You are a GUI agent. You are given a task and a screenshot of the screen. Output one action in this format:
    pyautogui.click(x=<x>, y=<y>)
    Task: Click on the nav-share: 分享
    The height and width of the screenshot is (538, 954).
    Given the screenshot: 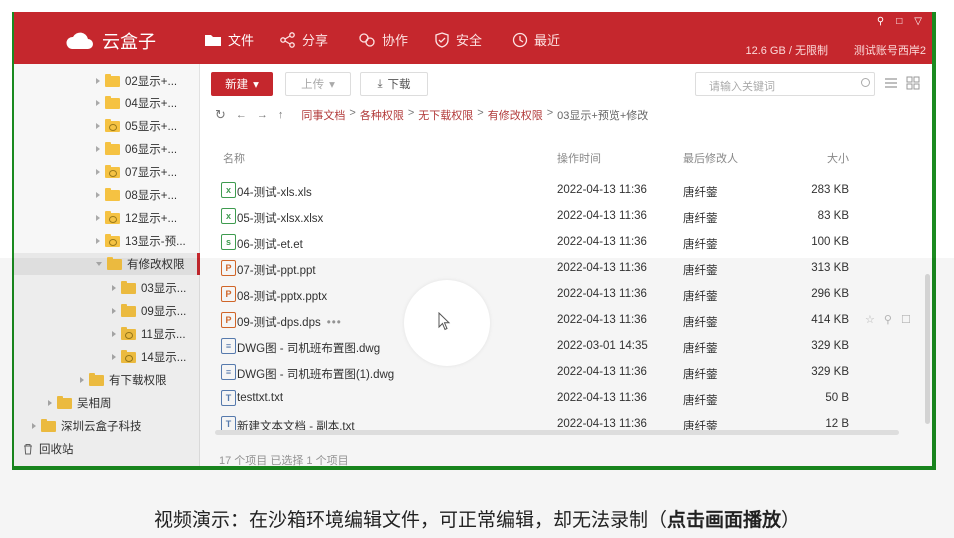 What is the action you would take?
    pyautogui.click(x=304, y=39)
    